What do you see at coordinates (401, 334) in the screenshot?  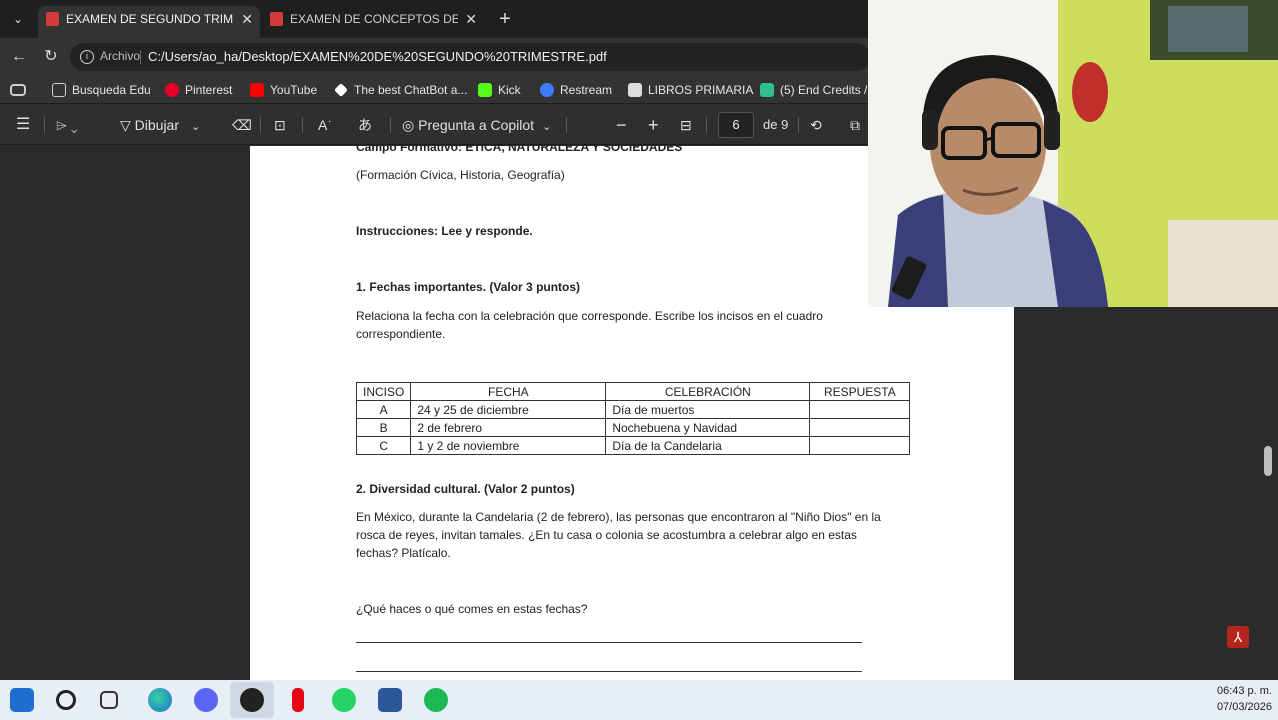 I see `question-1-text: correspondiente.` at bounding box center [401, 334].